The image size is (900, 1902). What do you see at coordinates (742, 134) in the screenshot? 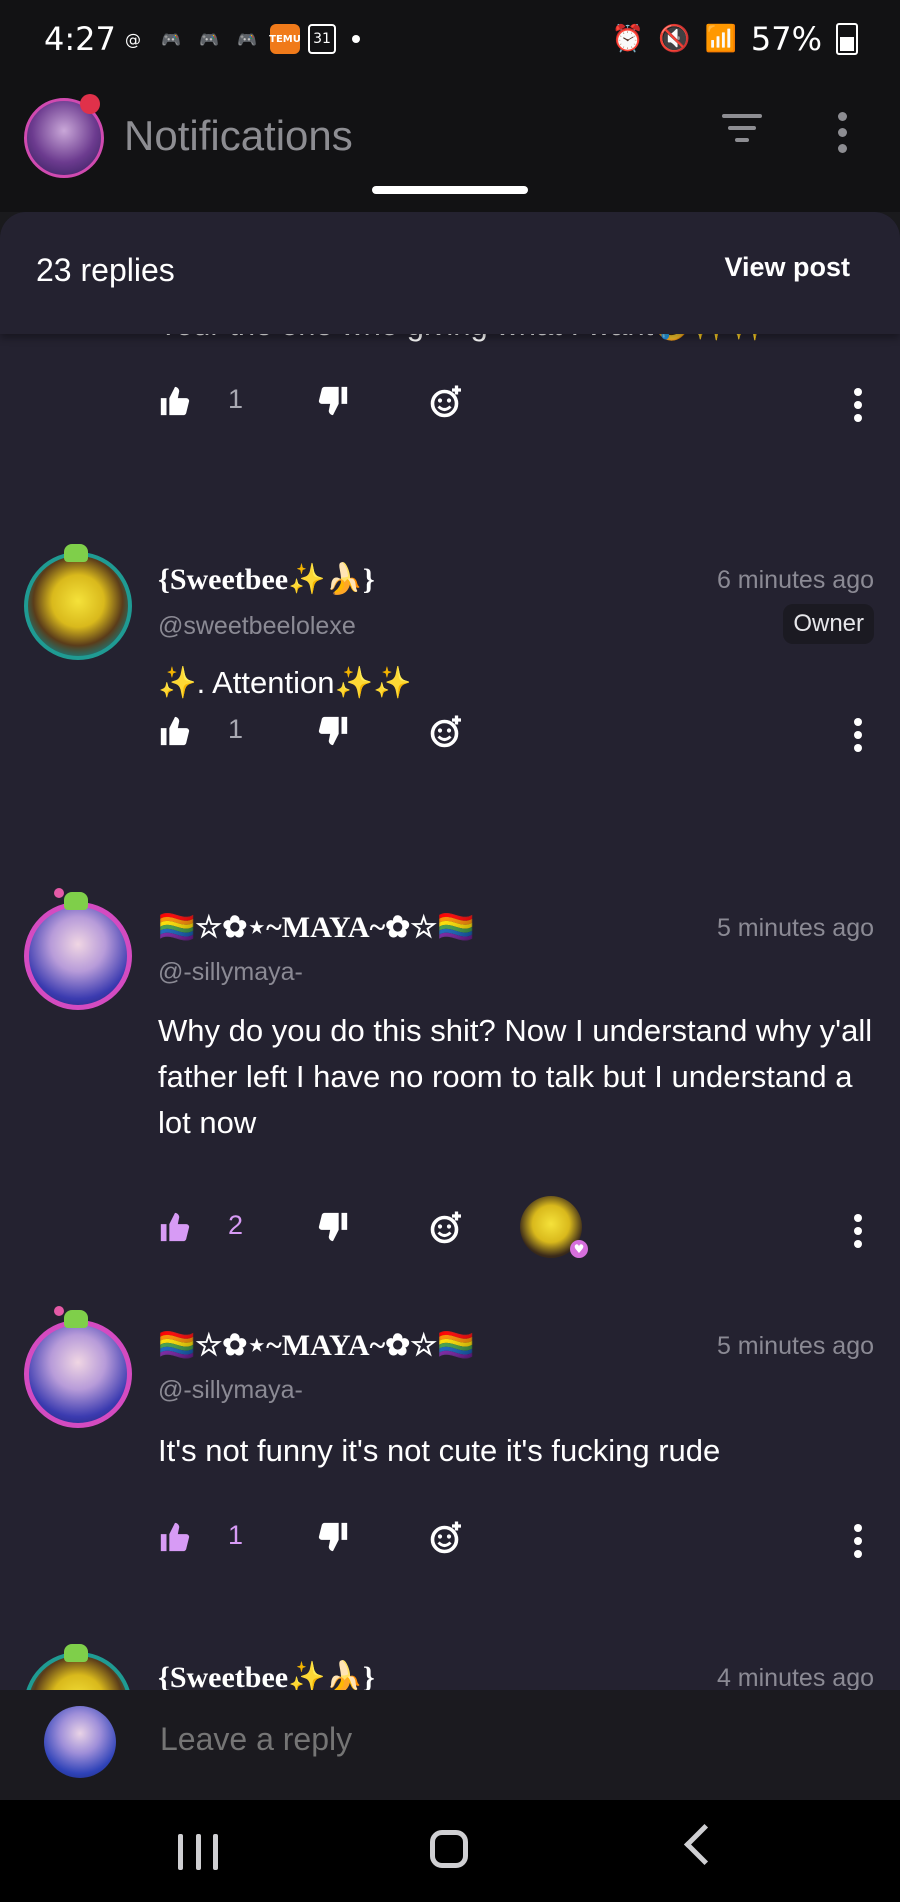
I see `filter-icon` at bounding box center [742, 134].